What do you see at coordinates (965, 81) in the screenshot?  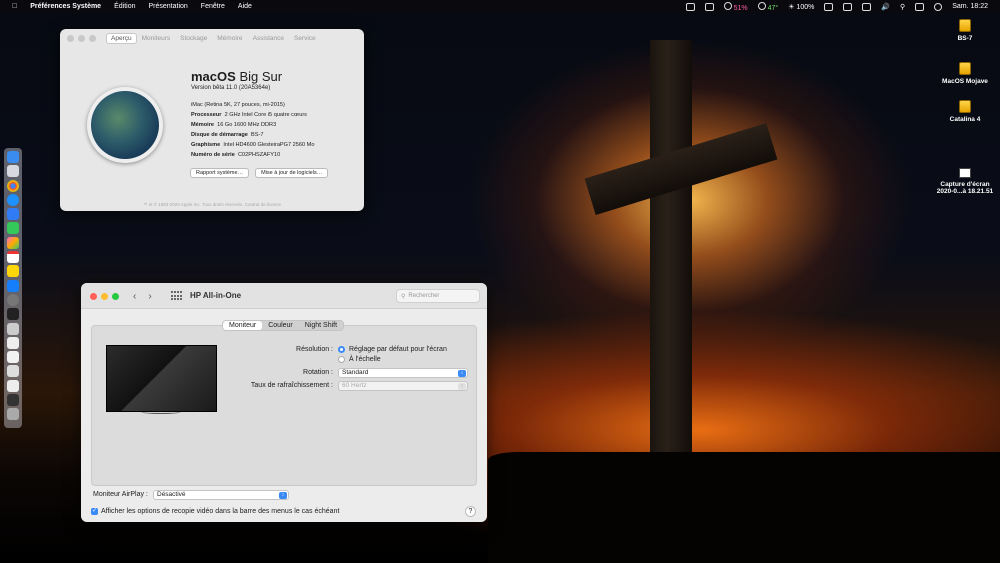 I see `desktop-icon-label: MacOS Mojave` at bounding box center [965, 81].